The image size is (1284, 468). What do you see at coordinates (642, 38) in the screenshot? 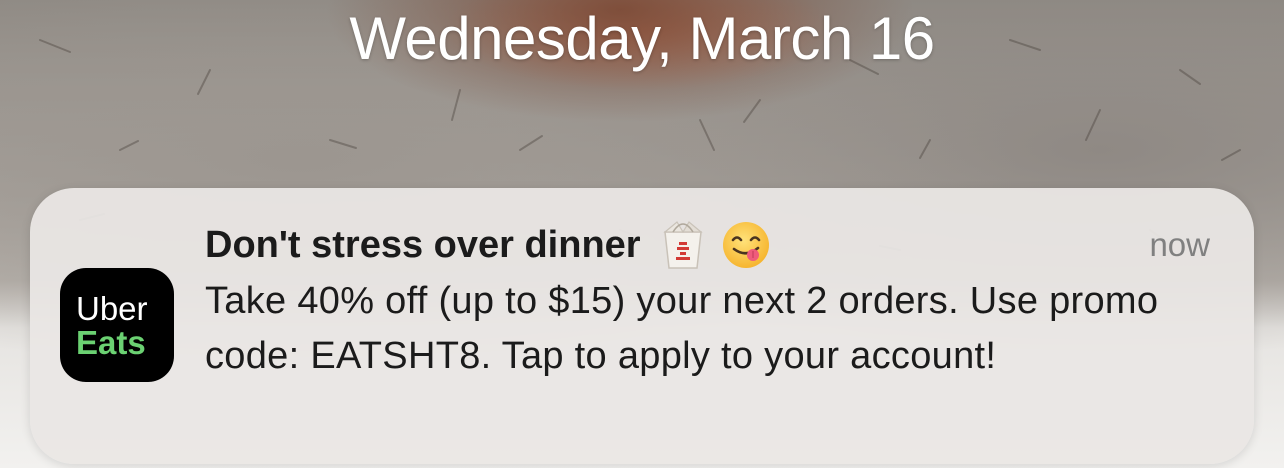
I see `lockscreen-date: Wednesday, March 16` at bounding box center [642, 38].